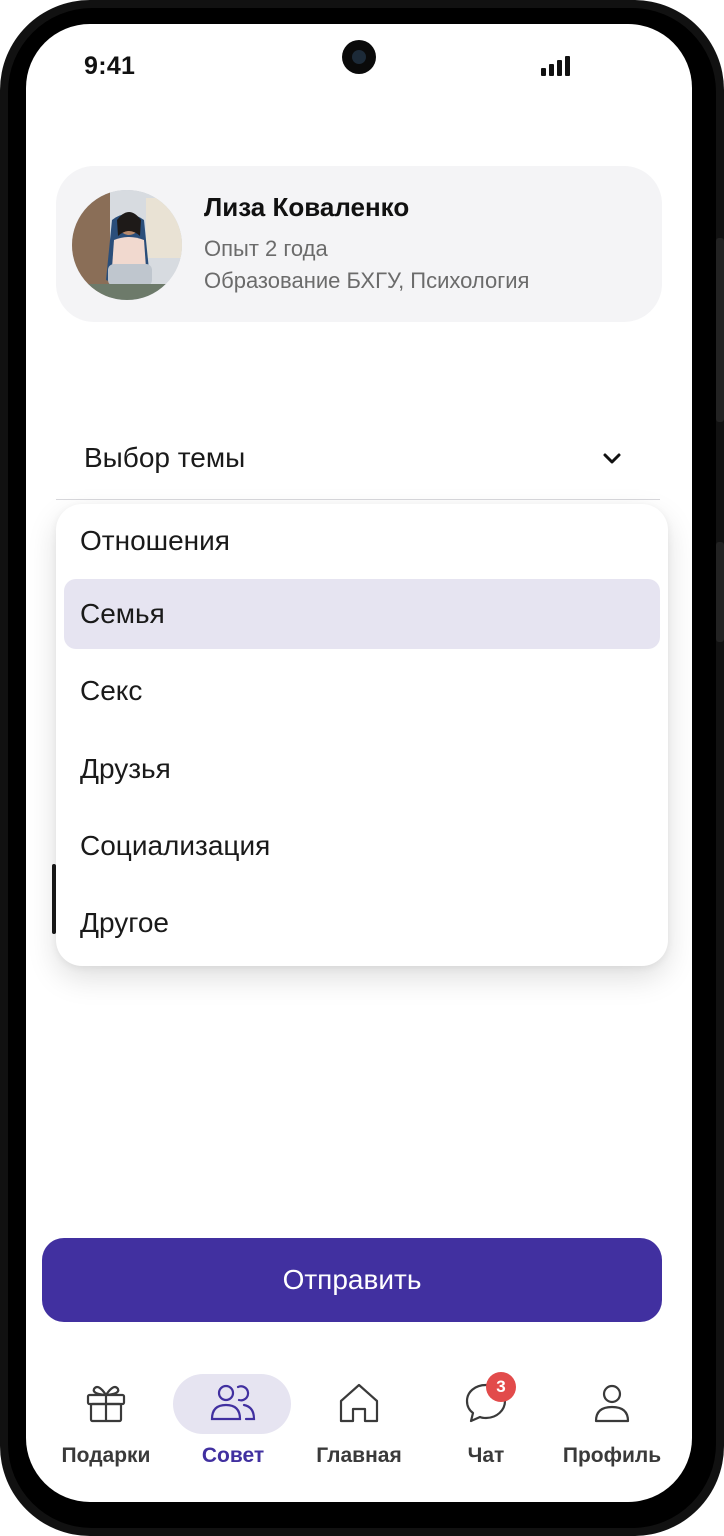 The width and height of the screenshot is (724, 1536). What do you see at coordinates (555, 66) in the screenshot?
I see `signal-icon` at bounding box center [555, 66].